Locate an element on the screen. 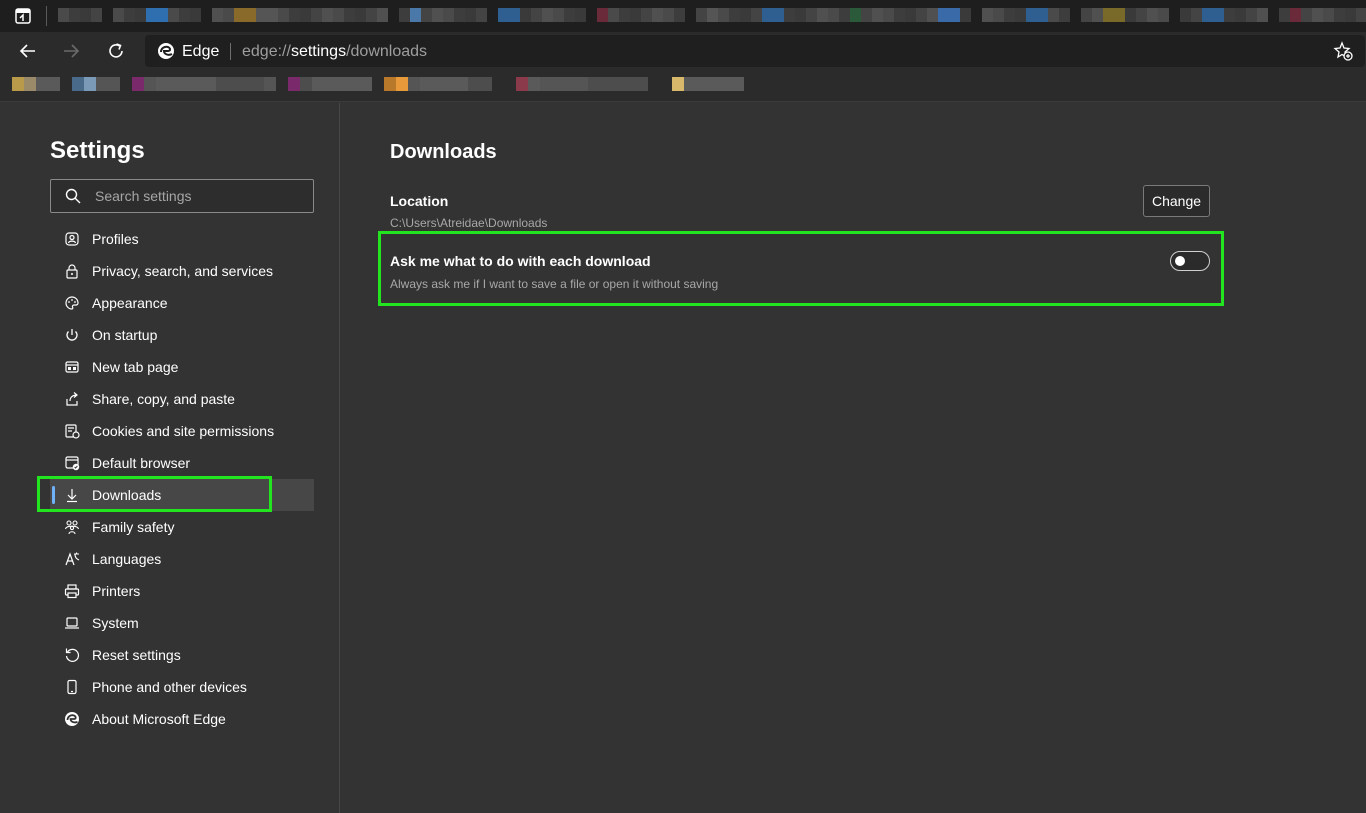 The width and height of the screenshot is (1366, 813). sidebar-item-appearance: Appearance is located at coordinates (182, 303).